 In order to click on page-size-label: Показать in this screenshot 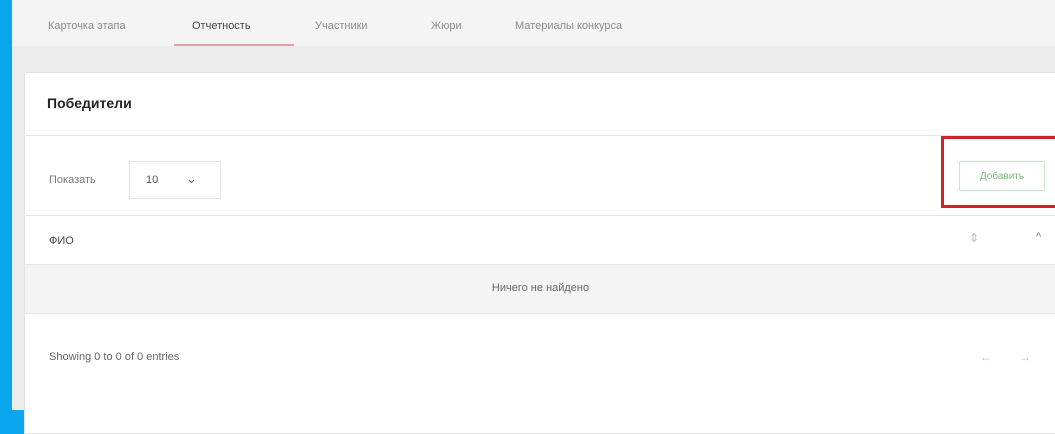, I will do `click(72, 180)`.